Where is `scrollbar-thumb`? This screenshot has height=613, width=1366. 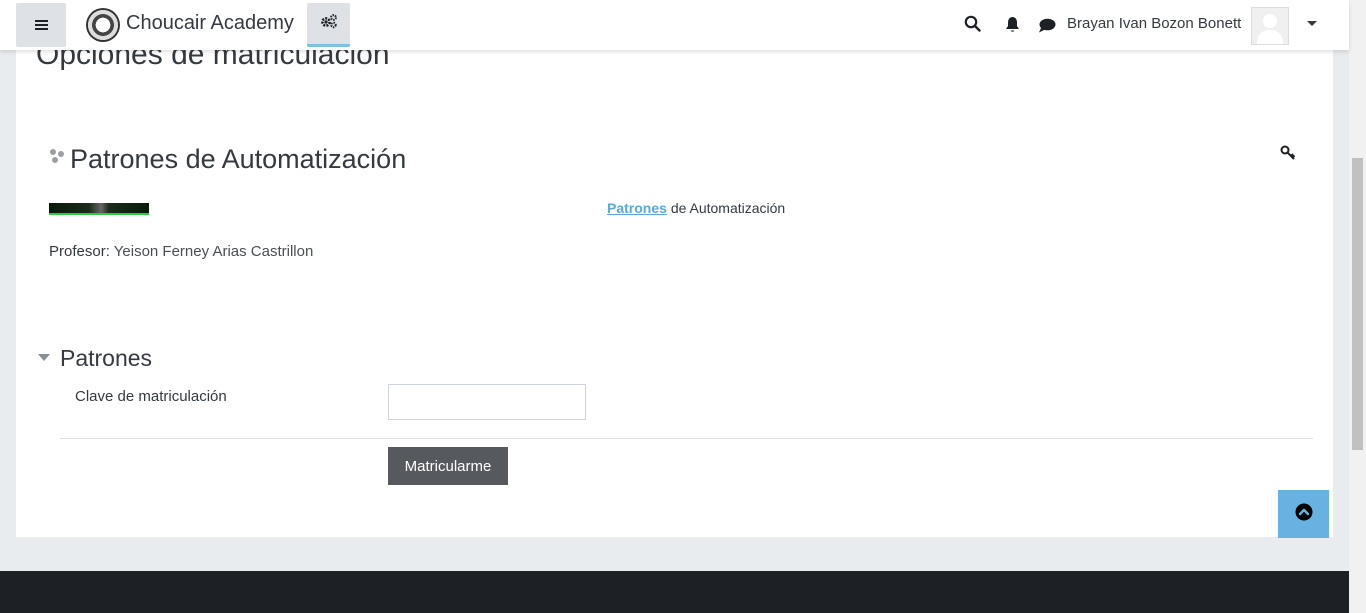 scrollbar-thumb is located at coordinates (1357, 304).